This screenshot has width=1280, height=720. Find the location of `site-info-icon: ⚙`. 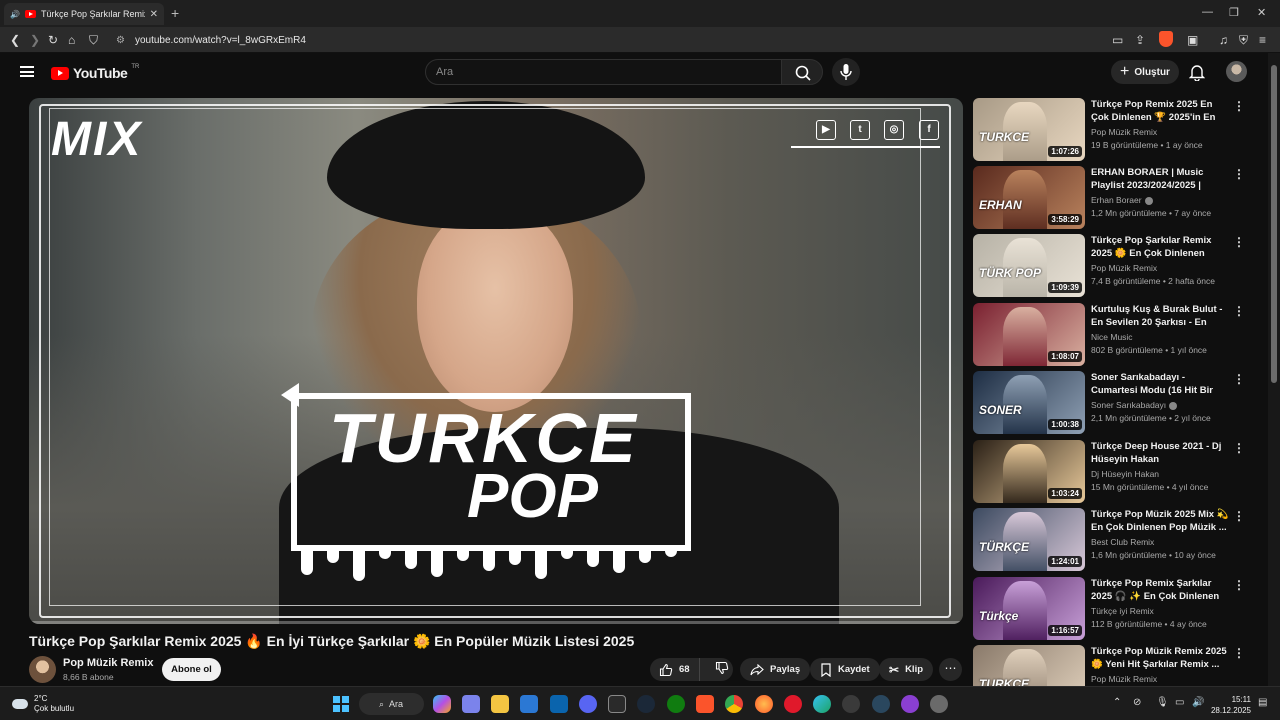

site-info-icon: ⚙ is located at coordinates (120, 40).